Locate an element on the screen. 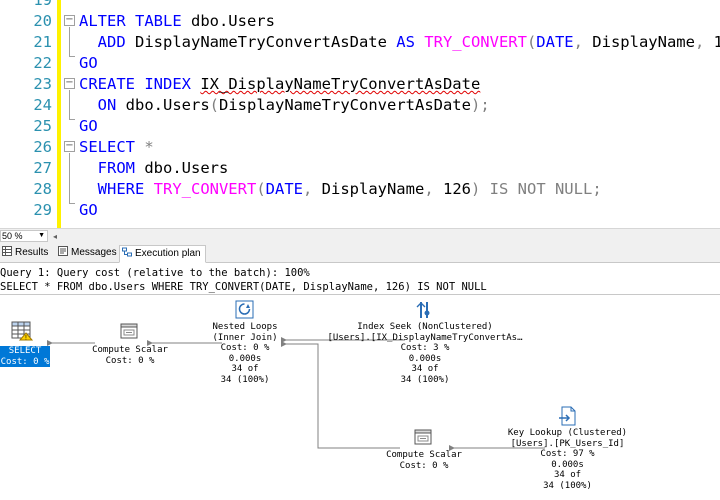 The width and height of the screenshot is (720, 500). compute-scalar-operator: Compute Scalar Cost: 0 % is located at coordinates (130, 355).